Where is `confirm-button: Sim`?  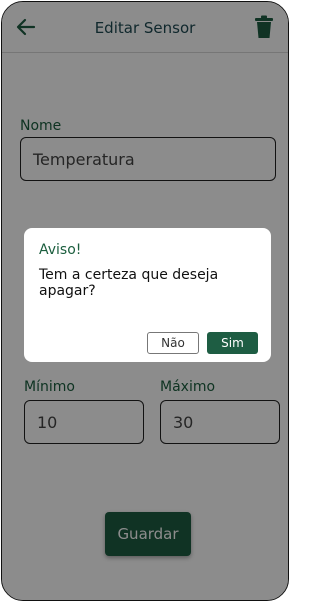
confirm-button: Sim is located at coordinates (232, 343).